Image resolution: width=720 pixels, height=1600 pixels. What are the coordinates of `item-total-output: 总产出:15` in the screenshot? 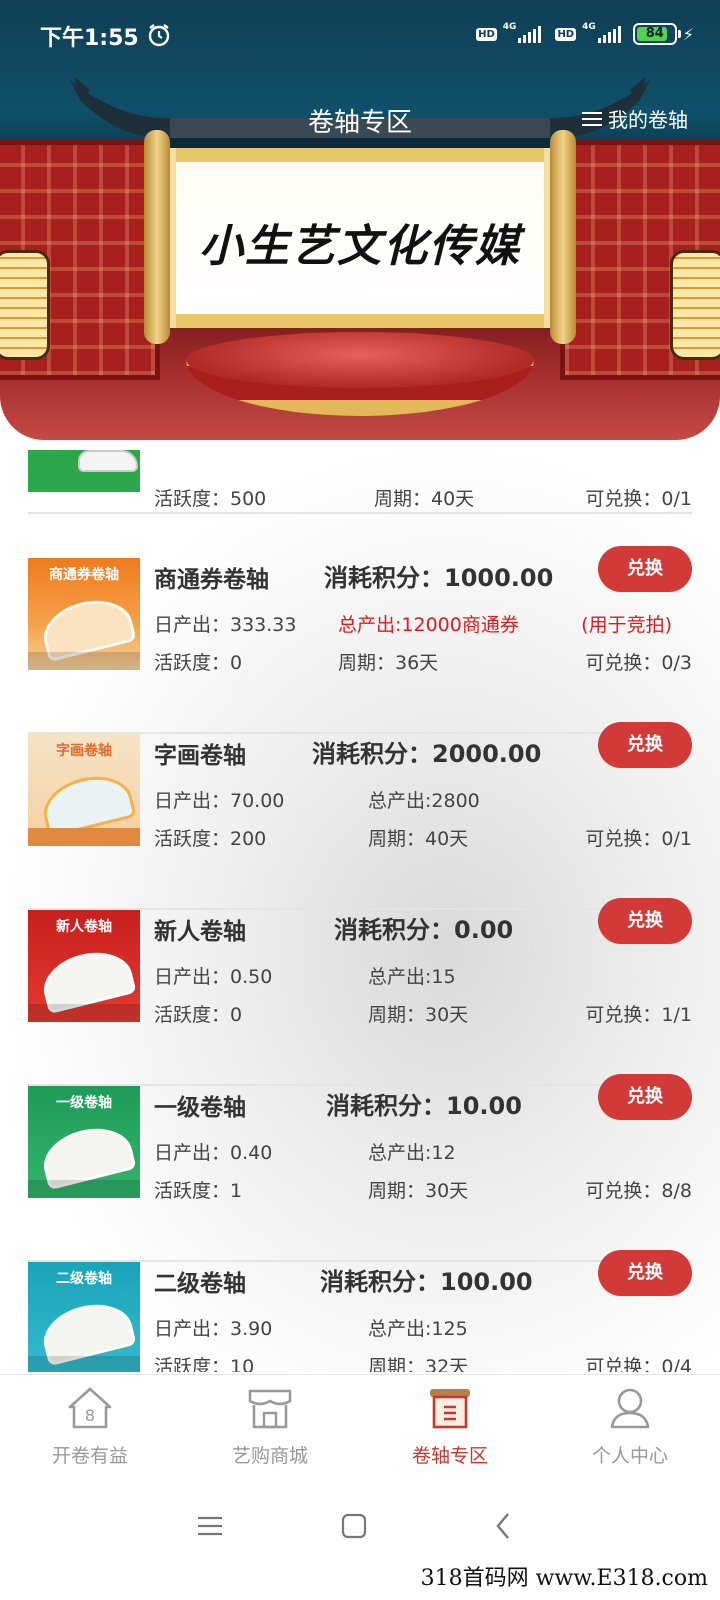 It's located at (412, 977).